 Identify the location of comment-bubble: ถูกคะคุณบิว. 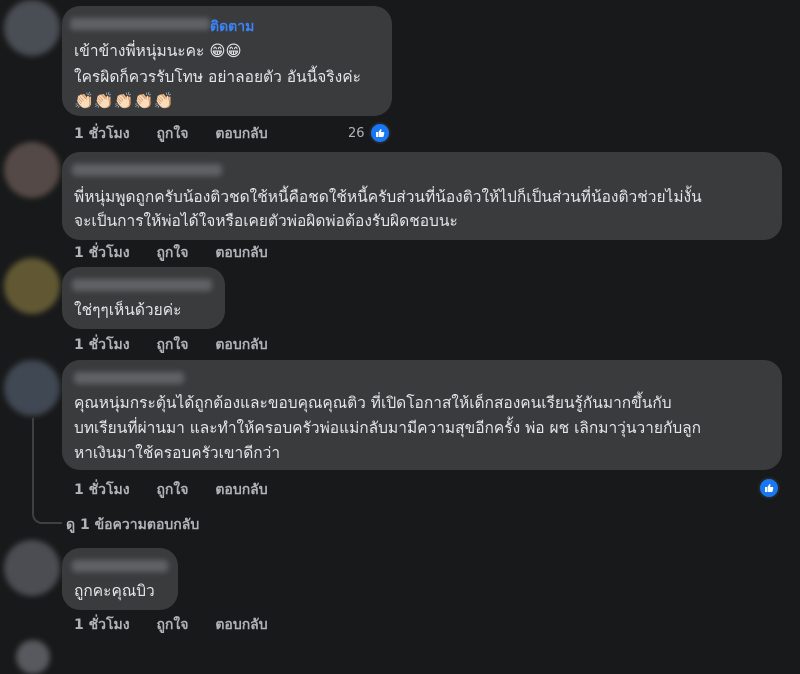
(120, 579).